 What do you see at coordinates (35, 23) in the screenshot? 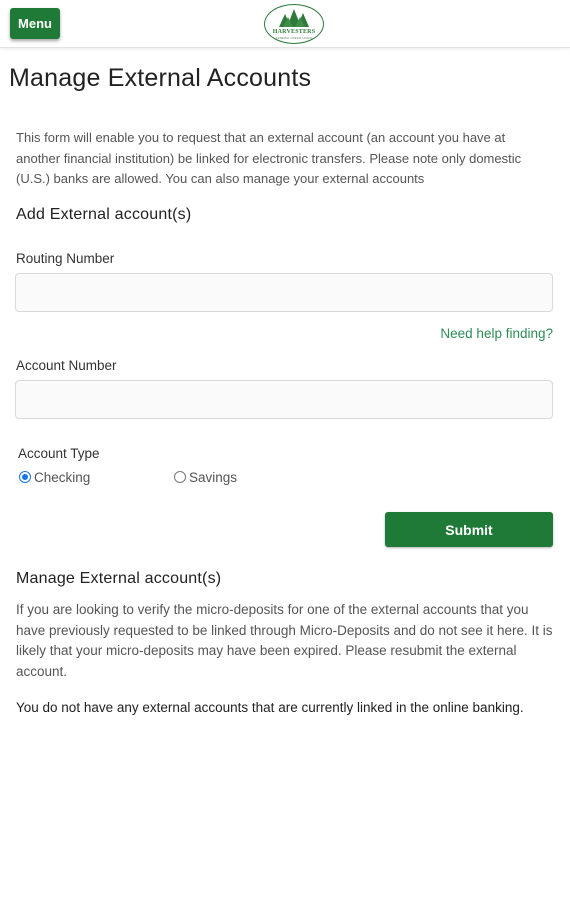
I see `menu-button: Menu` at bounding box center [35, 23].